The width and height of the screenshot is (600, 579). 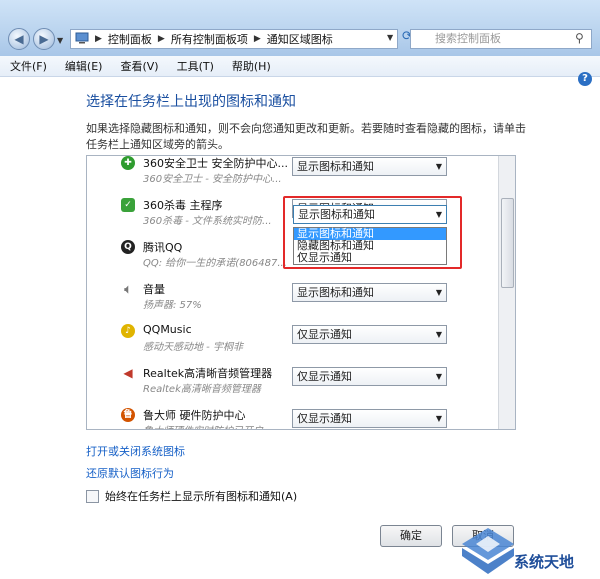 What do you see at coordinates (128, 247) in the screenshot?
I see `qq-penguin-icon: Q` at bounding box center [128, 247].